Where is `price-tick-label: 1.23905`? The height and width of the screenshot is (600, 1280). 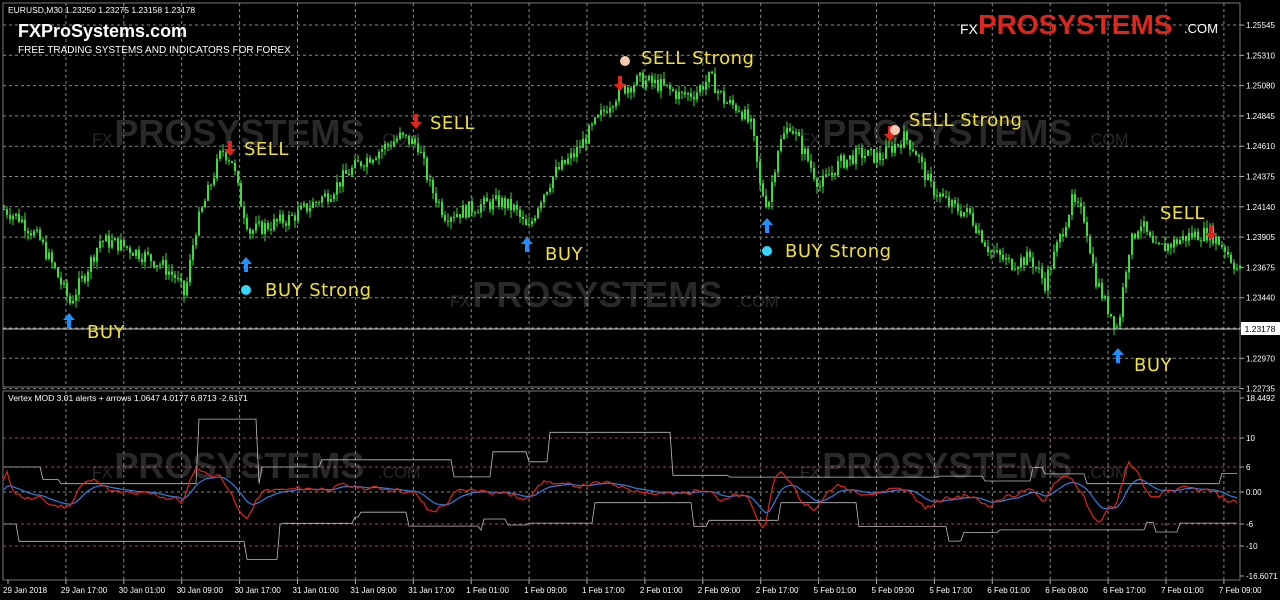
price-tick-label: 1.23905 is located at coordinates (1260, 237).